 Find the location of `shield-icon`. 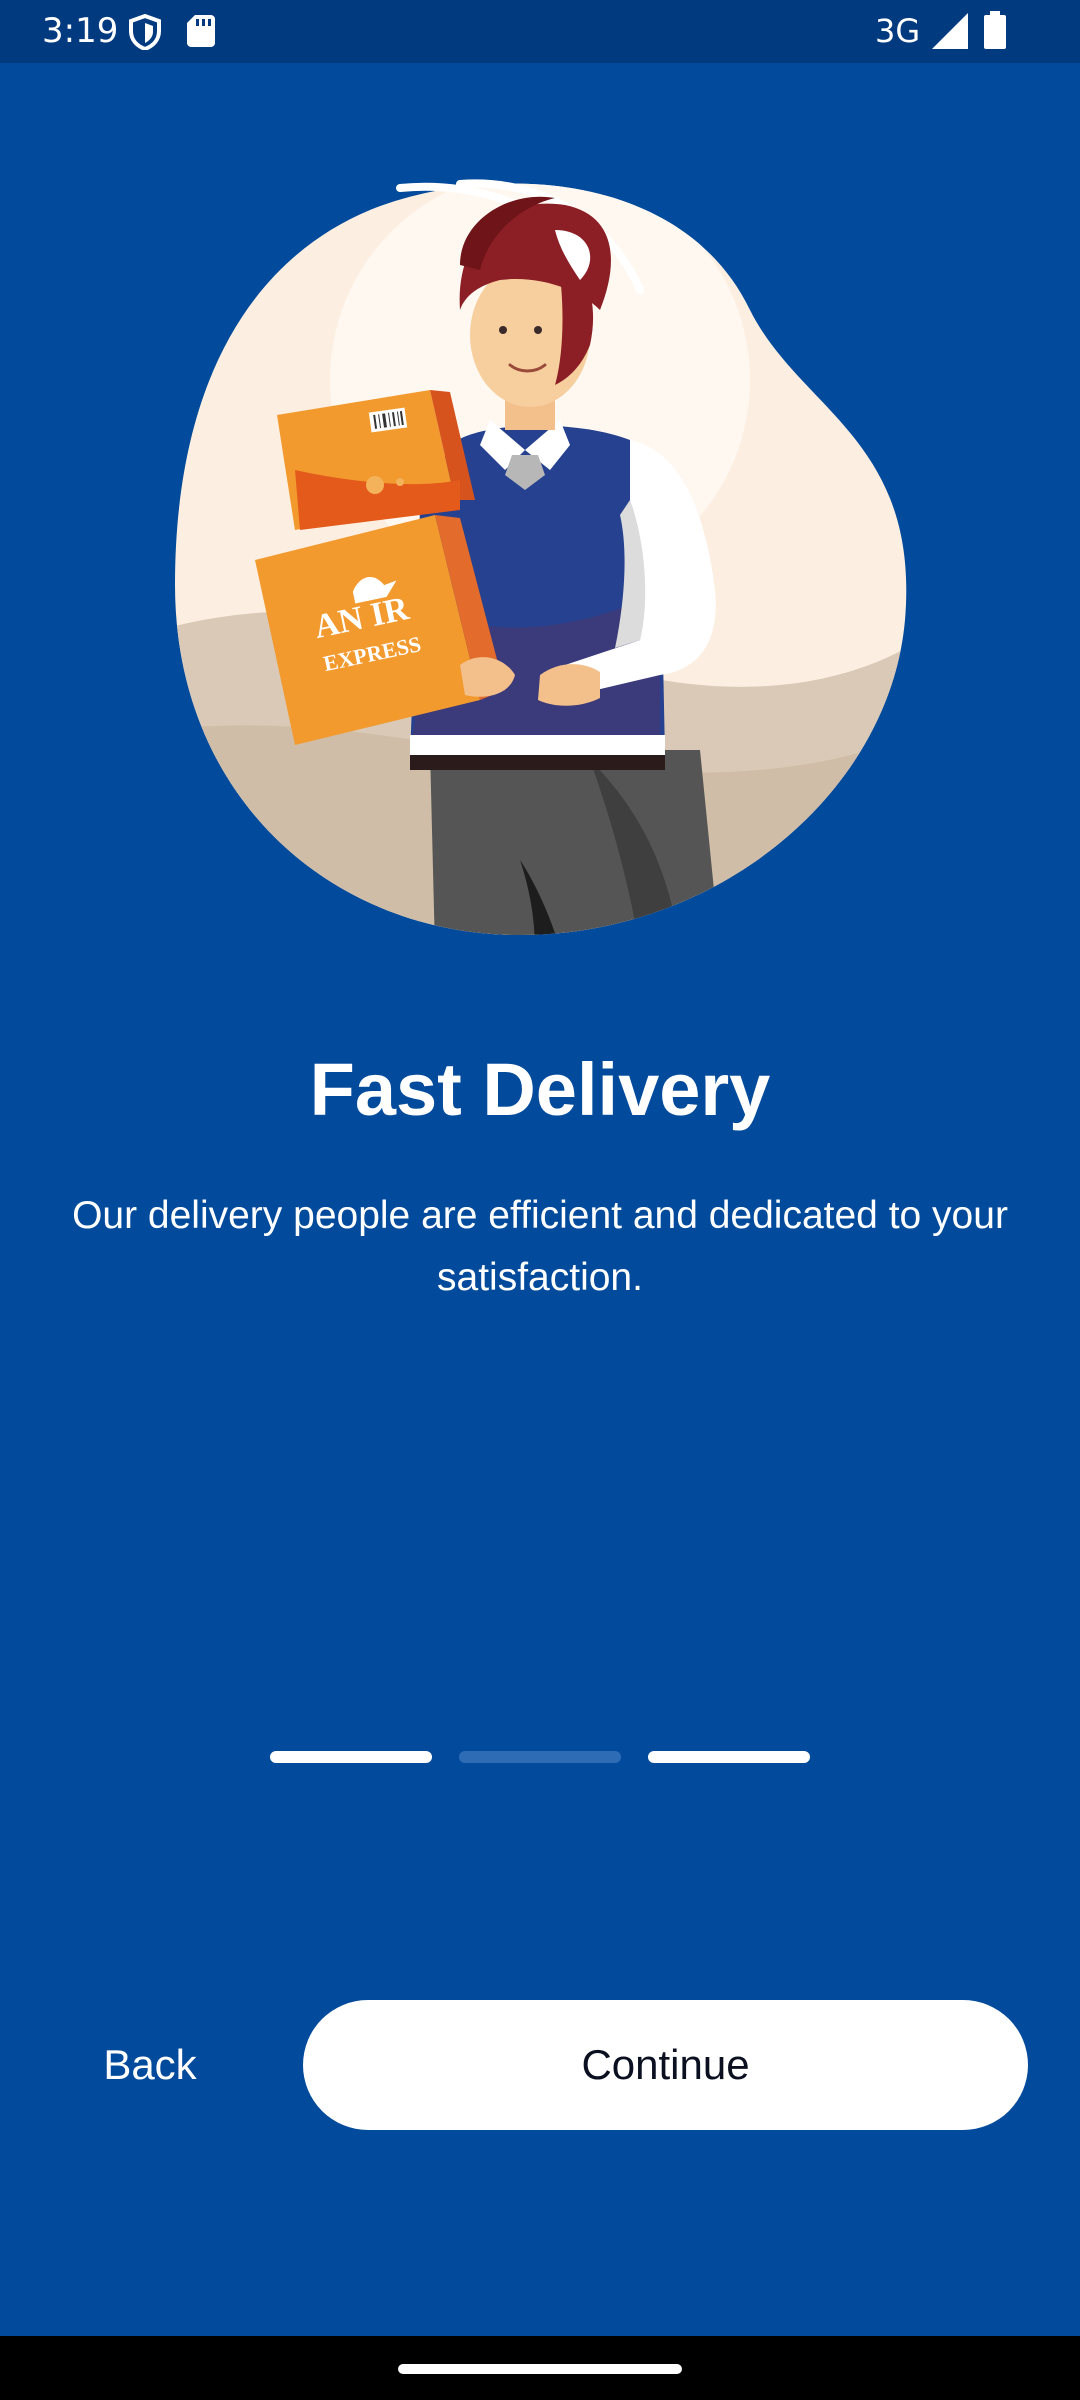

shield-icon is located at coordinates (145, 32).